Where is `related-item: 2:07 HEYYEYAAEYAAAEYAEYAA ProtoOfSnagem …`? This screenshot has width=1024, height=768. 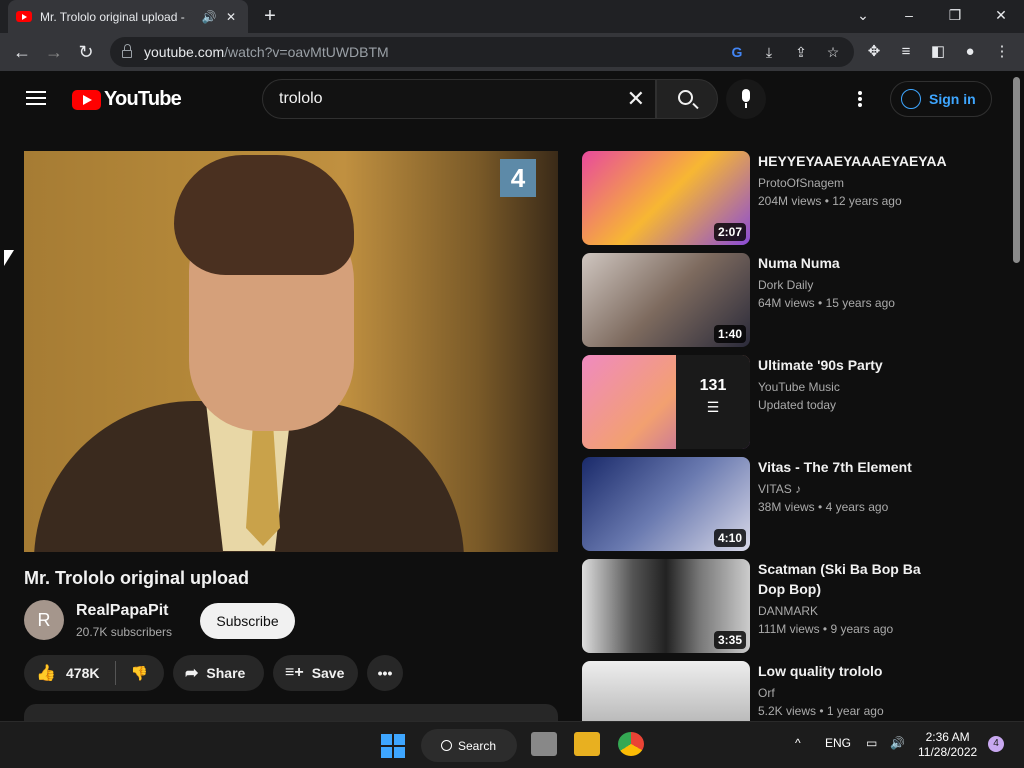
related-item: 2:07 HEYYEYAAEYAAAEYAEYAA ProtoOfSnagem … is located at coordinates (792, 198).